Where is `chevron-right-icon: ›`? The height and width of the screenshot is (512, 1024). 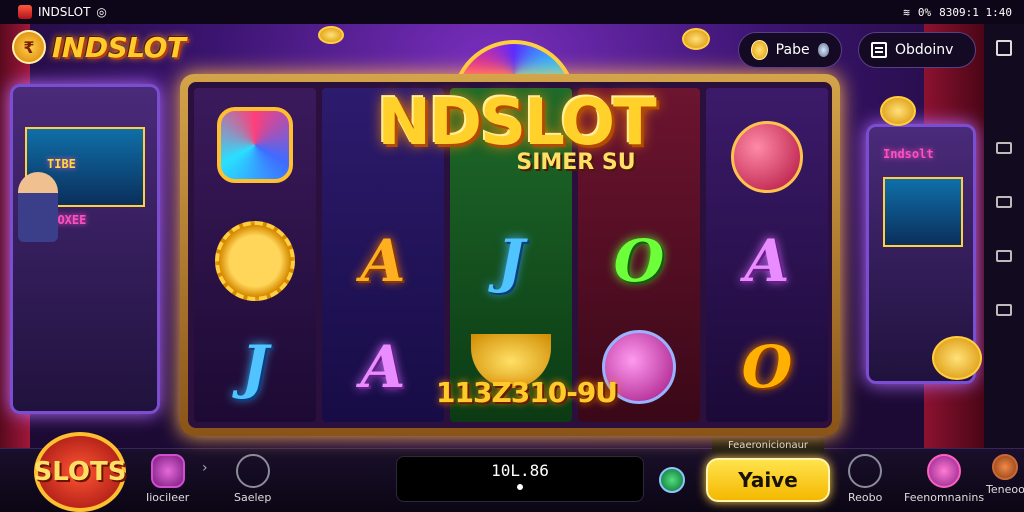 chevron-right-icon: › is located at coordinates (205, 468).